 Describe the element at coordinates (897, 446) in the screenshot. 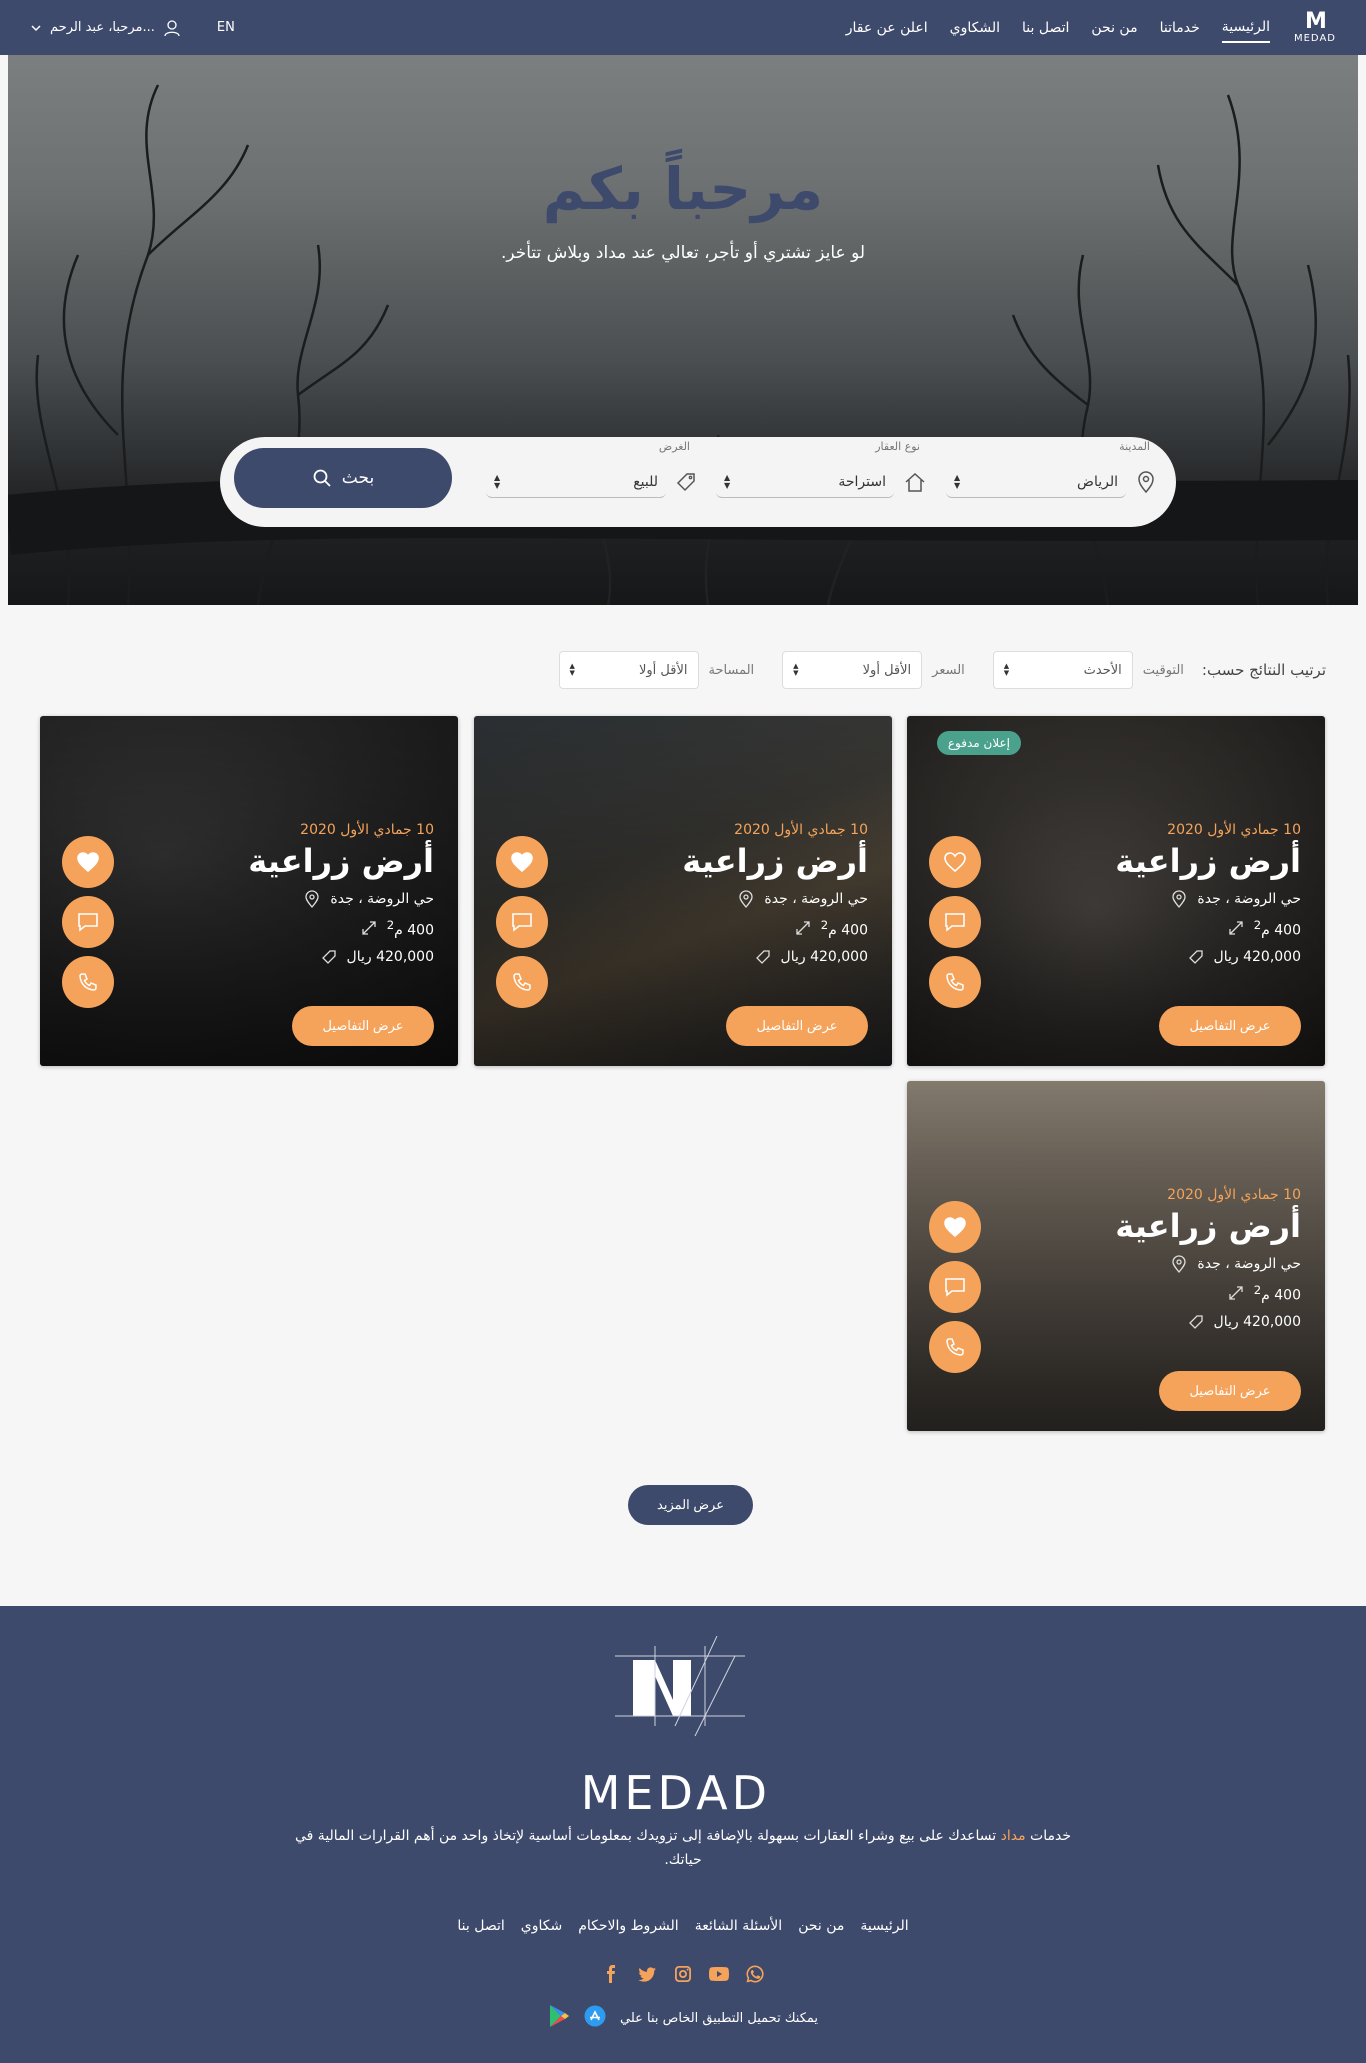

I see `property-type-label: نوع العقار` at that location.